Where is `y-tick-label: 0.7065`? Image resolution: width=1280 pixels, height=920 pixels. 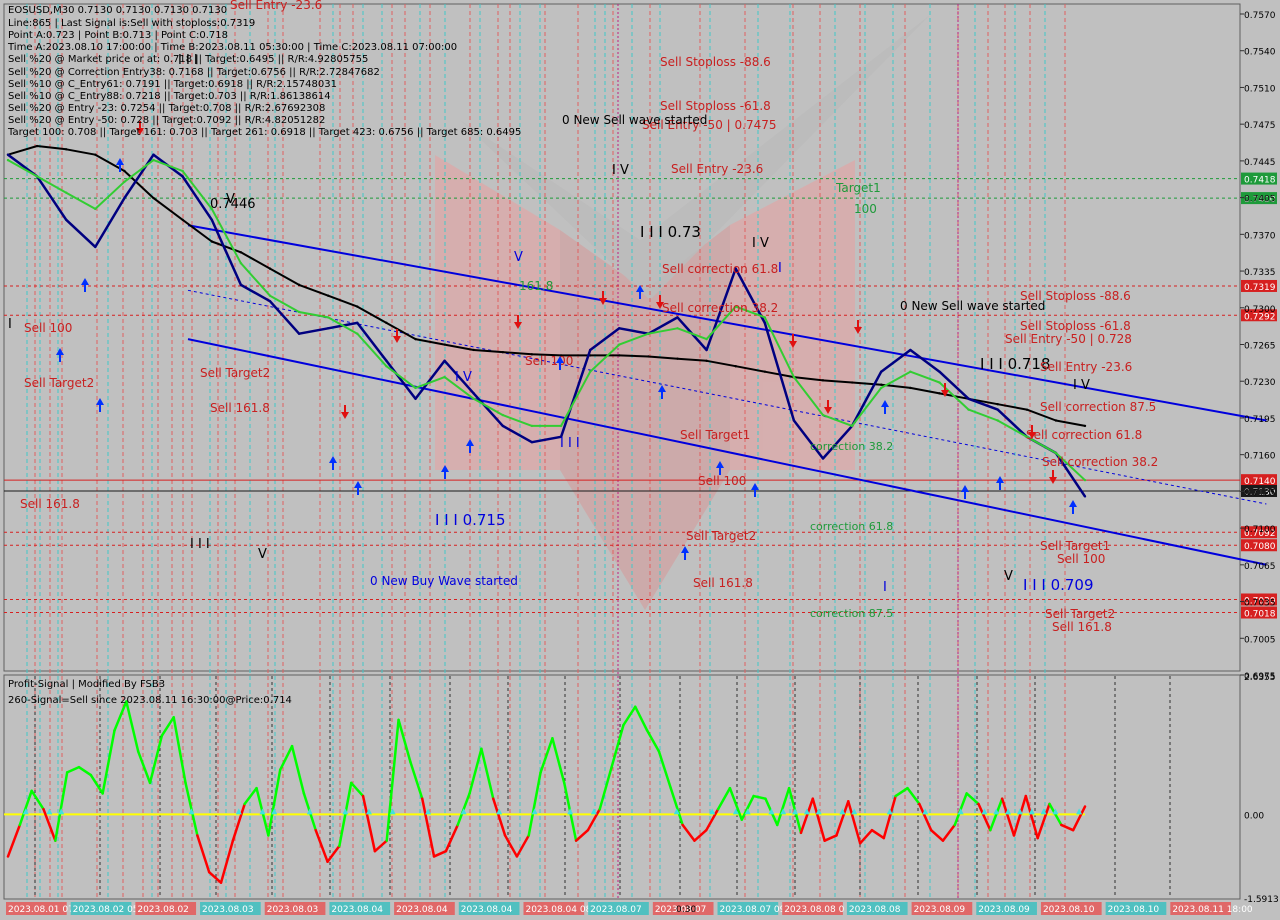
y-tick-label: 0.7065 is located at coordinates (1260, 567).